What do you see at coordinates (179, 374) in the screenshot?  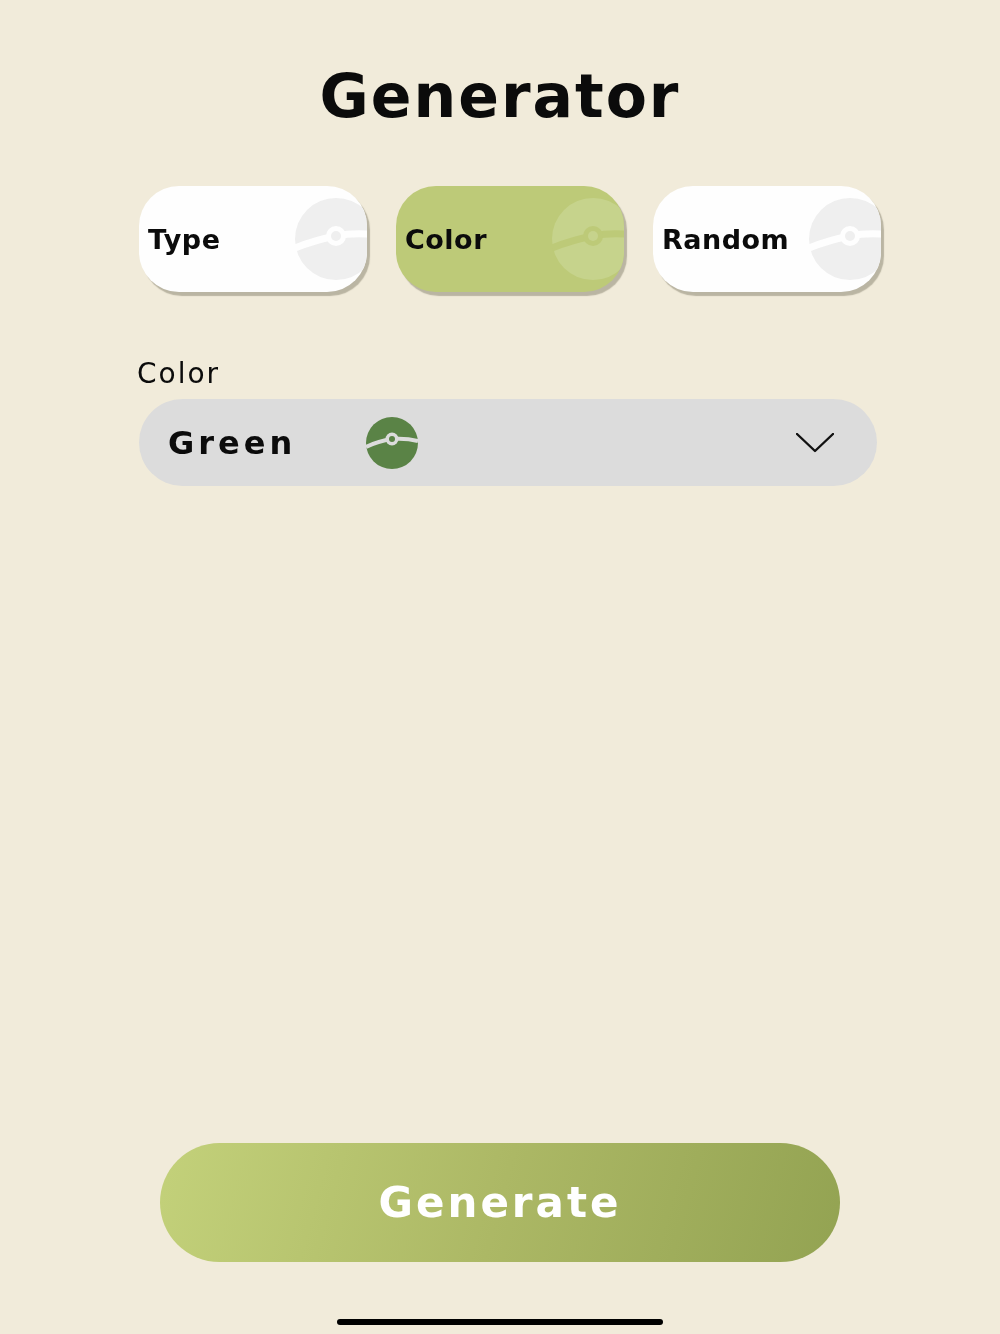 I see `field-label: Color` at bounding box center [179, 374].